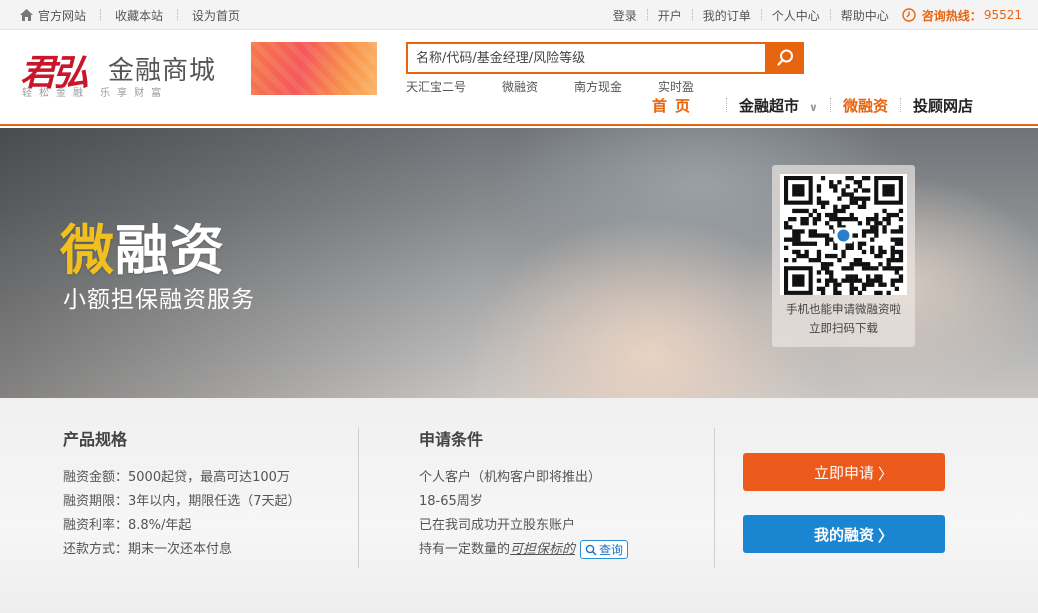  I want to click on condition-line-collateral: 持有一定数量的可担保标的 查询, so click(524, 550).